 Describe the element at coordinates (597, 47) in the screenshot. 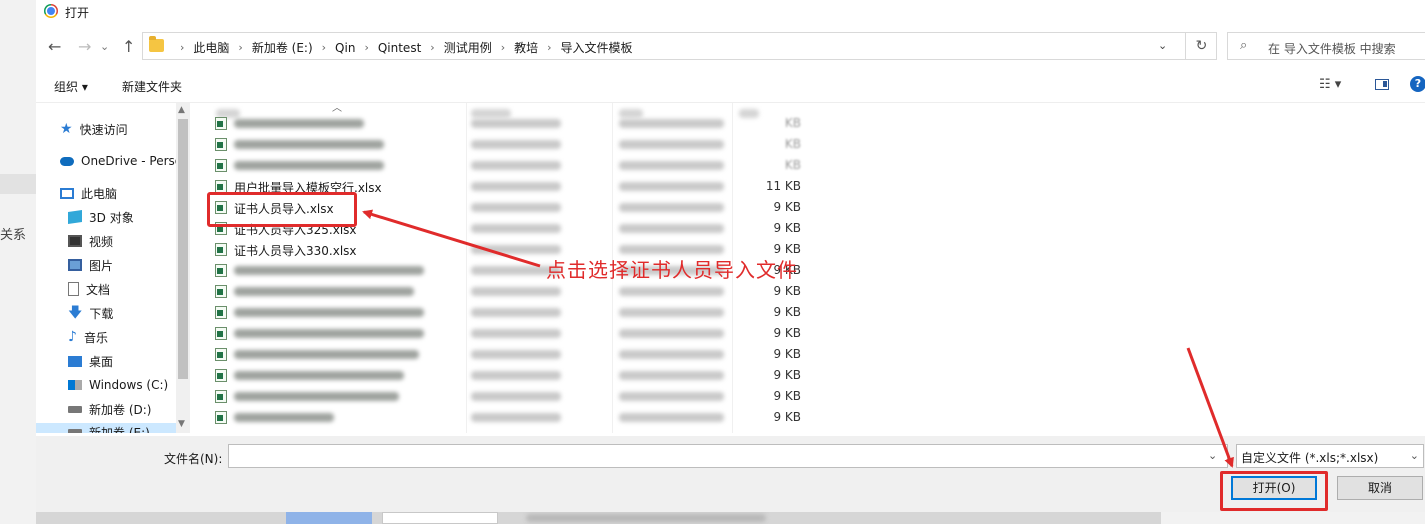

I see `breadcrumb-item: 导入文件模板` at that location.